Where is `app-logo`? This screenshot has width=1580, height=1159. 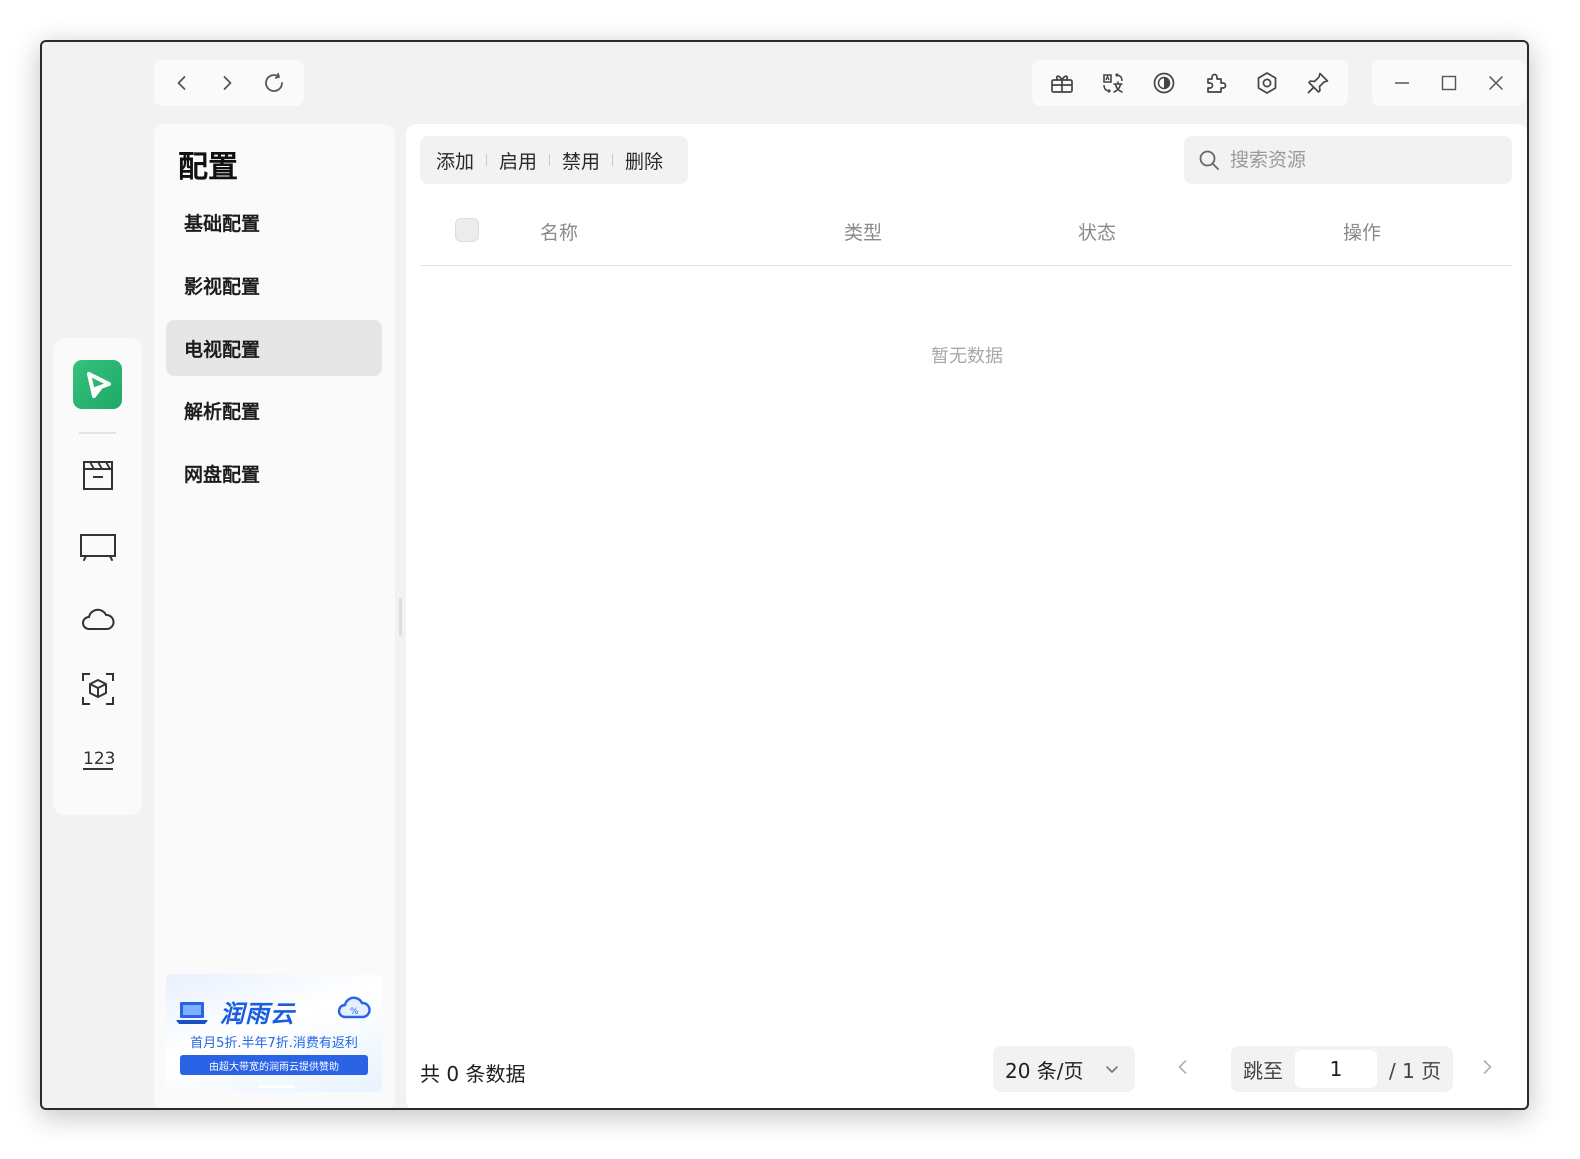 app-logo is located at coordinates (97, 384).